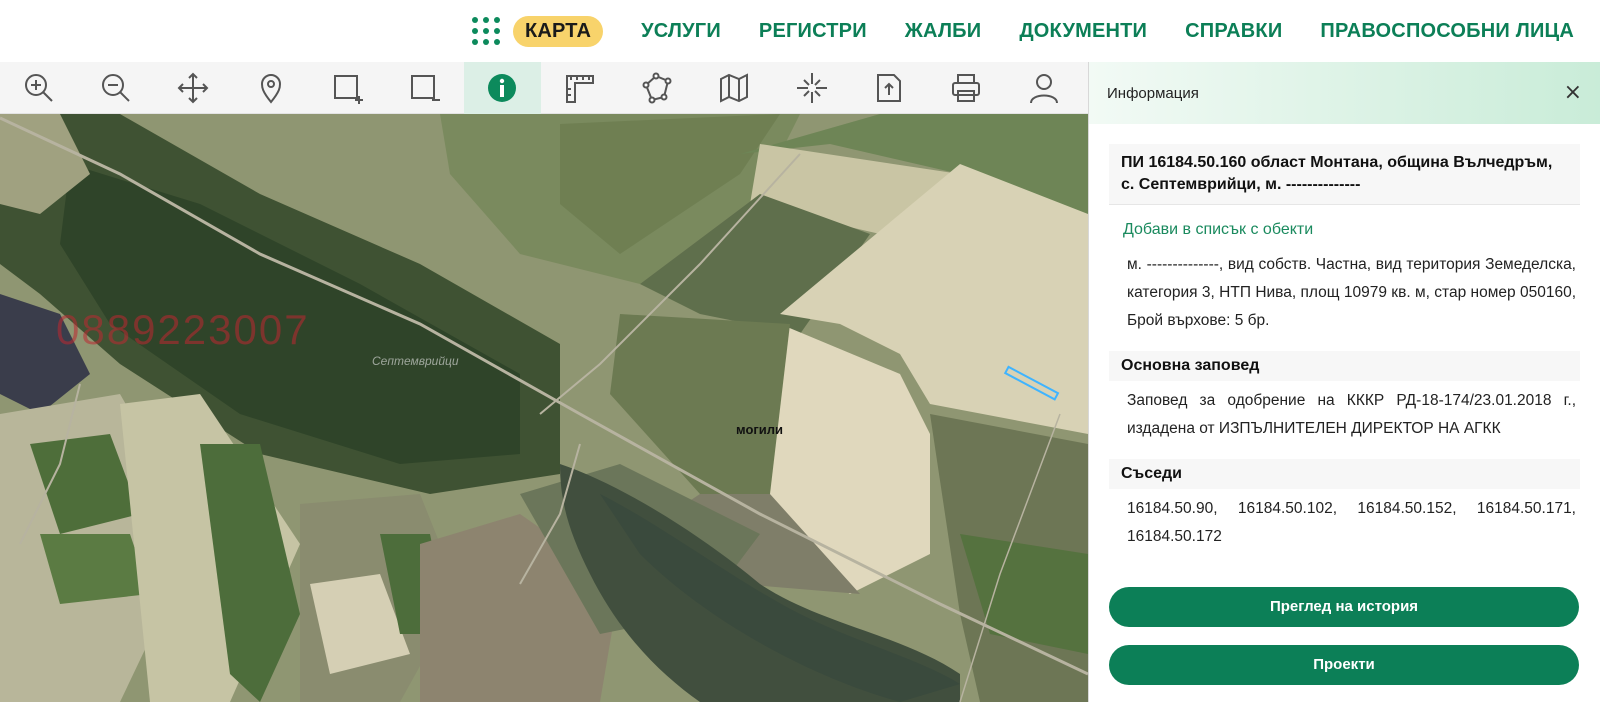 This screenshot has height=702, width=1600. What do you see at coordinates (1573, 93) in the screenshot?
I see `close-icon: ×` at bounding box center [1573, 93].